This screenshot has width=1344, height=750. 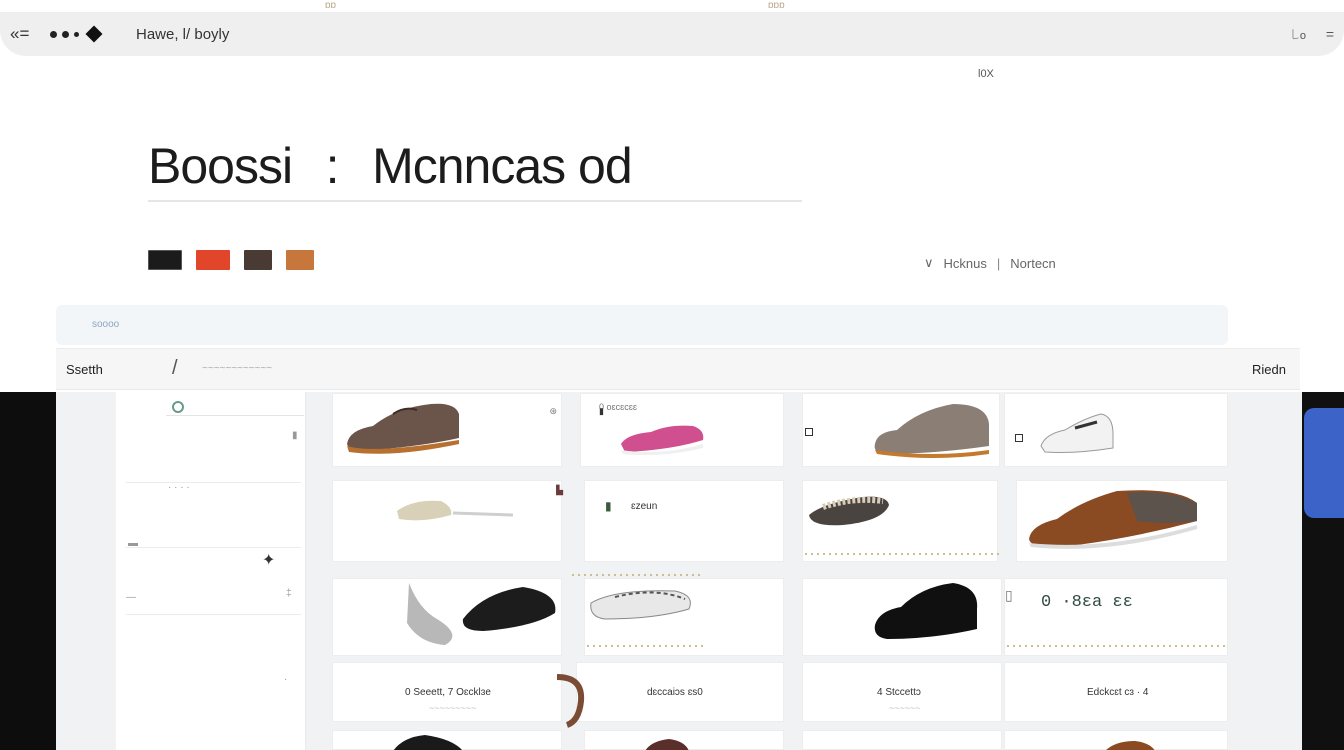 What do you see at coordinates (559, 490) in the screenshot?
I see `boot-thumbnail: ▙` at bounding box center [559, 490].